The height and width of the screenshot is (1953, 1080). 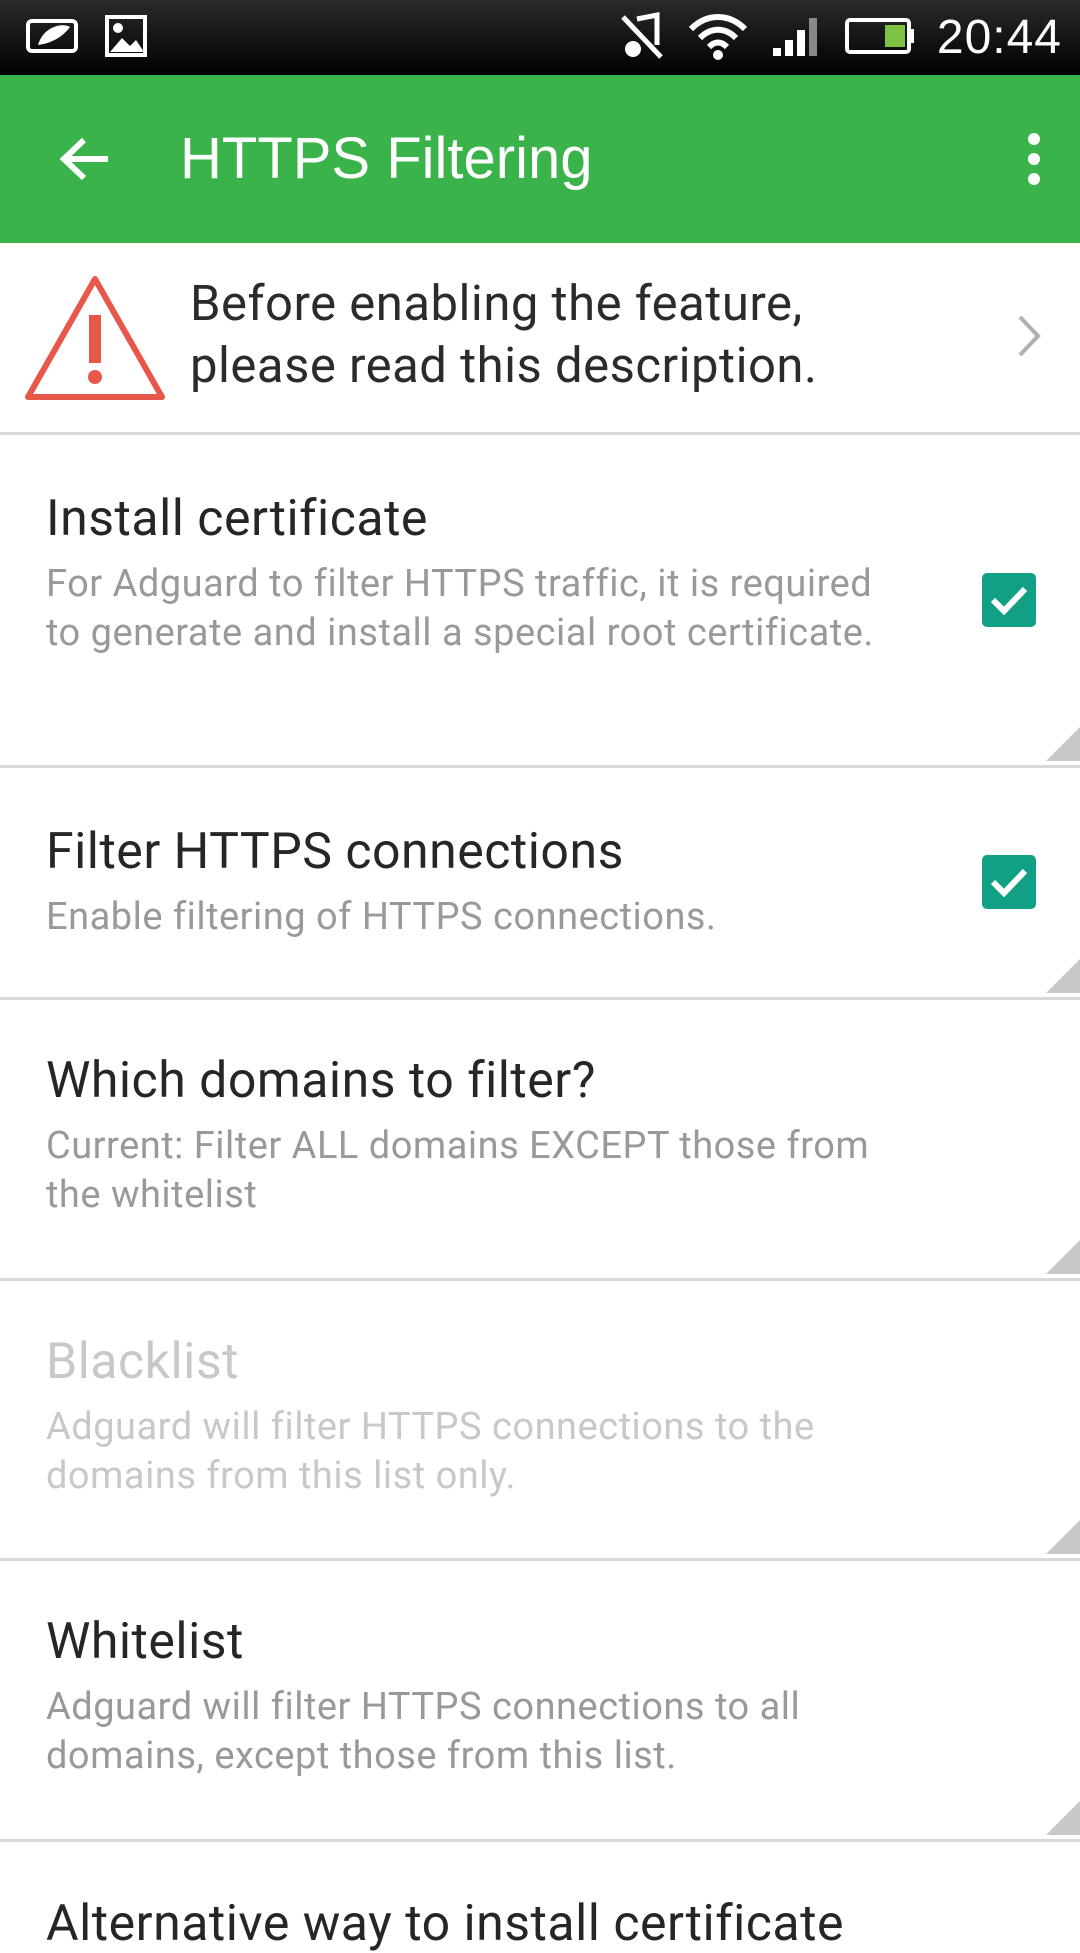 What do you see at coordinates (335, 852) in the screenshot?
I see `setting-title: Filter HTTPS connections` at bounding box center [335, 852].